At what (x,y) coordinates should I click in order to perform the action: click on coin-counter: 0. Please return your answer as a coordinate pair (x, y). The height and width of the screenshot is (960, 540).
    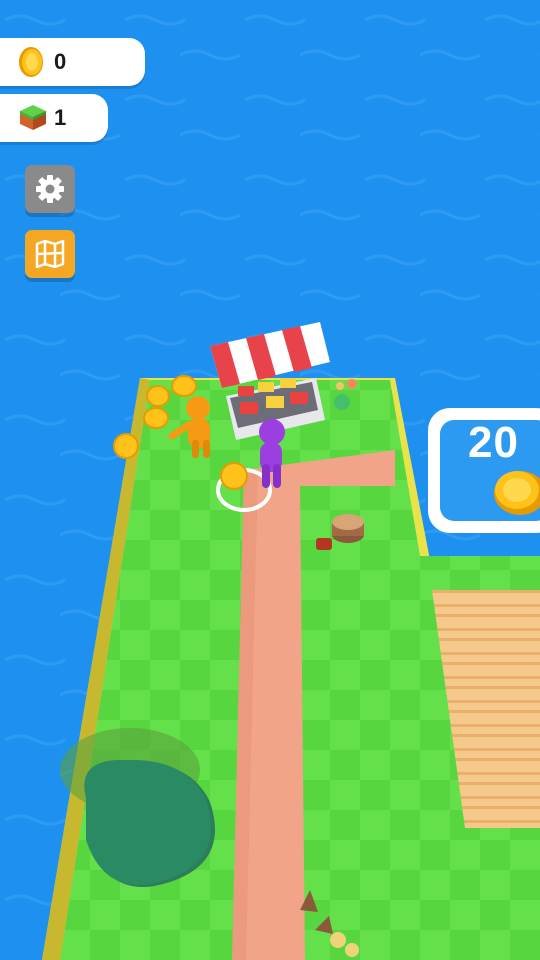
    Looking at the image, I should click on (72, 62).